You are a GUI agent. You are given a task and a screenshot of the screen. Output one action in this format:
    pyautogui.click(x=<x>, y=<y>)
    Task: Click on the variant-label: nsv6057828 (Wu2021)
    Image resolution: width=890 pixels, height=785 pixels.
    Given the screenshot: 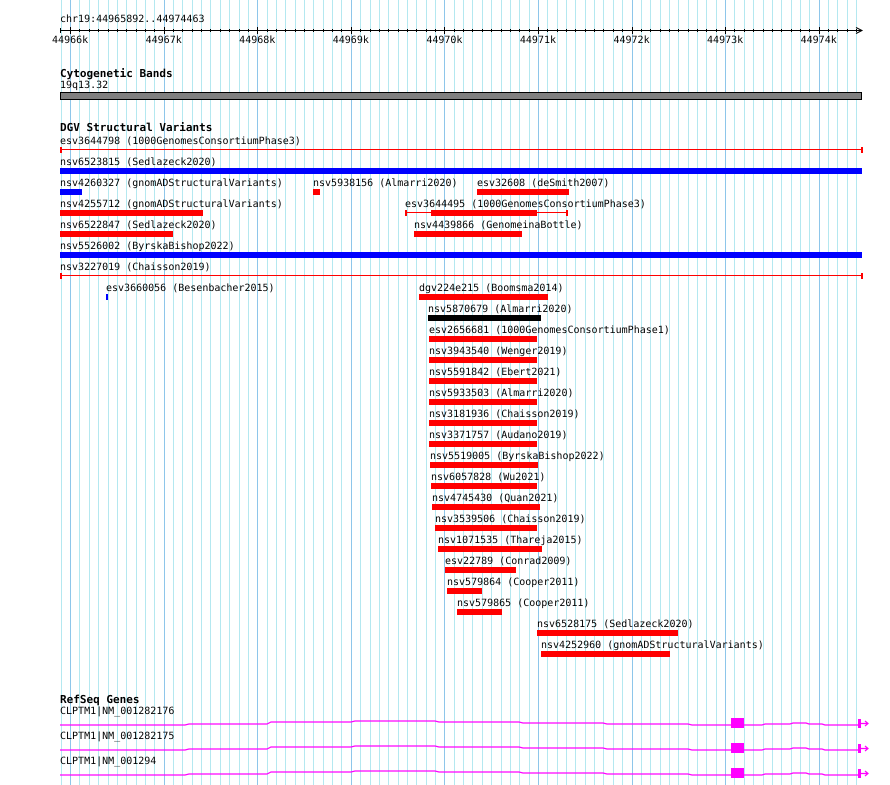 What is the action you would take?
    pyautogui.click(x=488, y=477)
    